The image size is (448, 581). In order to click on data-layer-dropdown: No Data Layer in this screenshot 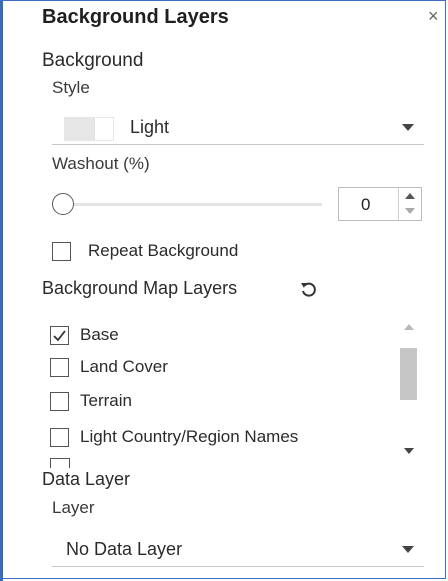, I will do `click(238, 549)`.